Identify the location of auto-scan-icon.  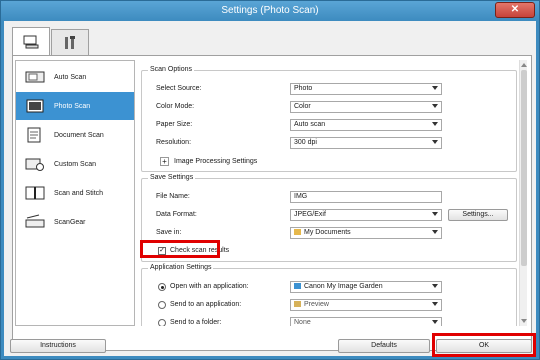
(35, 77).